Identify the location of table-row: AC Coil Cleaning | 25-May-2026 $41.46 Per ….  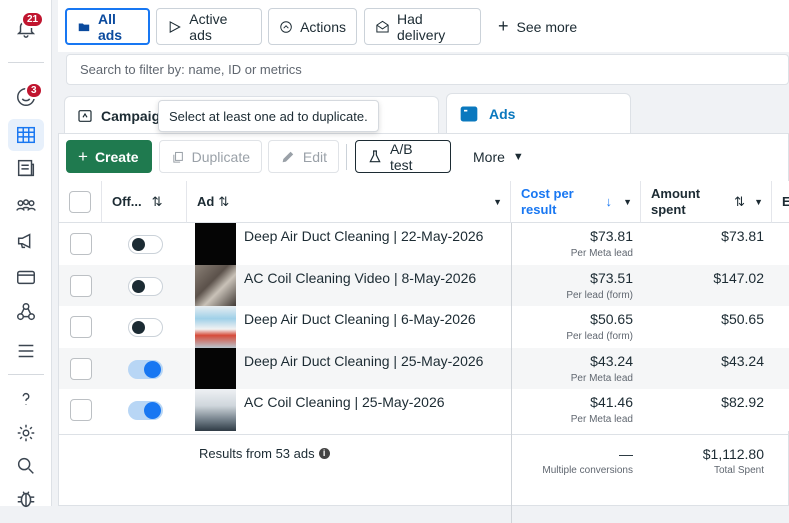
(424, 410).